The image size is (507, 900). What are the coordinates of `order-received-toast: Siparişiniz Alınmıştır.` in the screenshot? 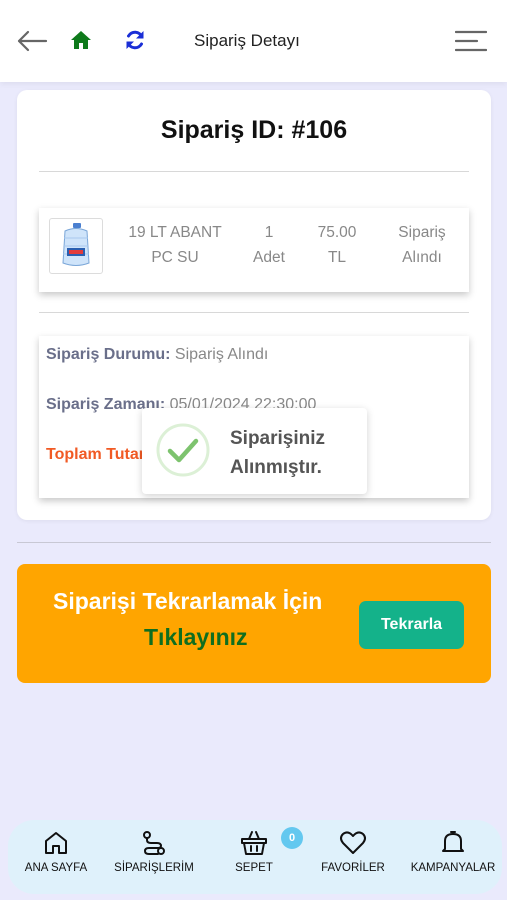 It's located at (254, 451).